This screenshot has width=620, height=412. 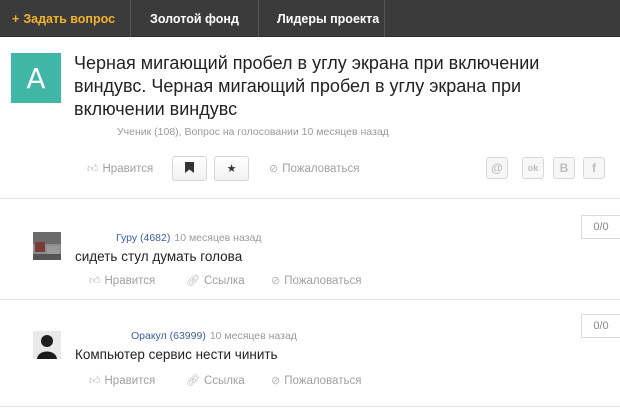 I want to click on odnoklassniki-icon: ok, so click(x=533, y=168).